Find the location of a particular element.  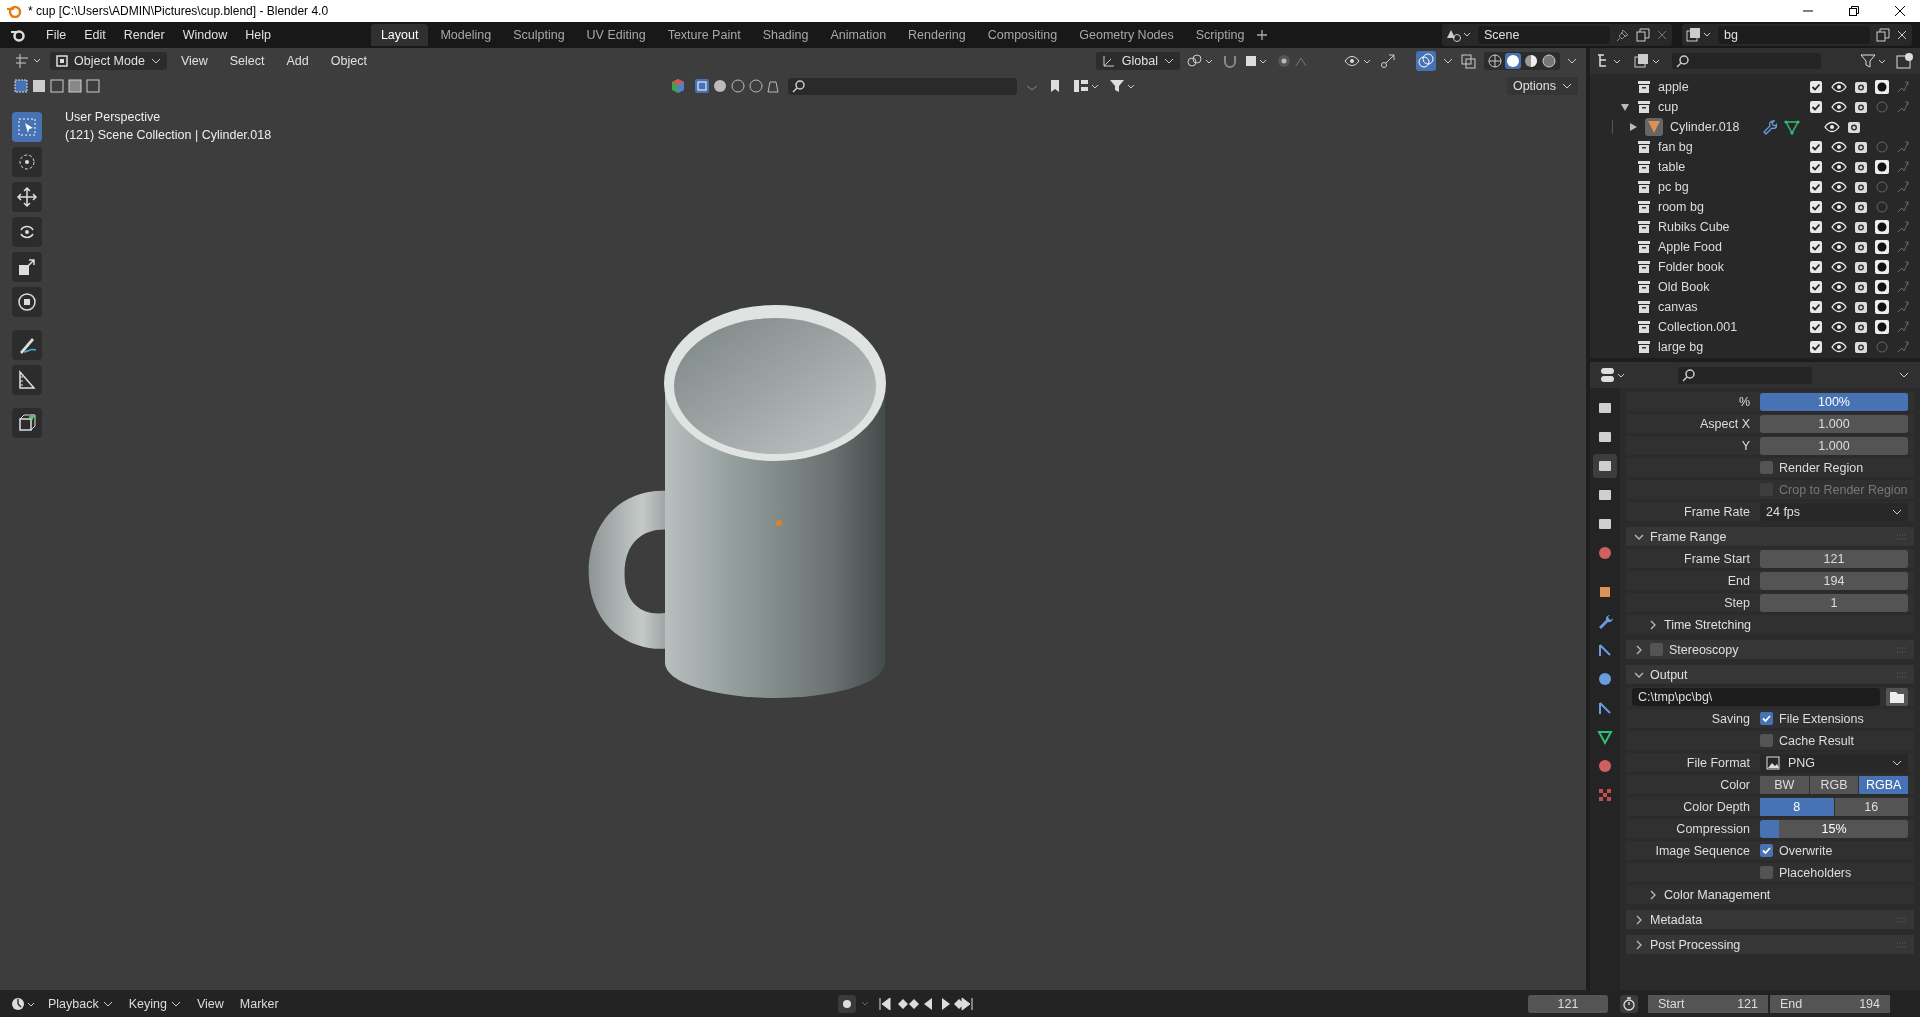

output-path-field: C:\tmp\pc\bg\ is located at coordinates (1756, 696).